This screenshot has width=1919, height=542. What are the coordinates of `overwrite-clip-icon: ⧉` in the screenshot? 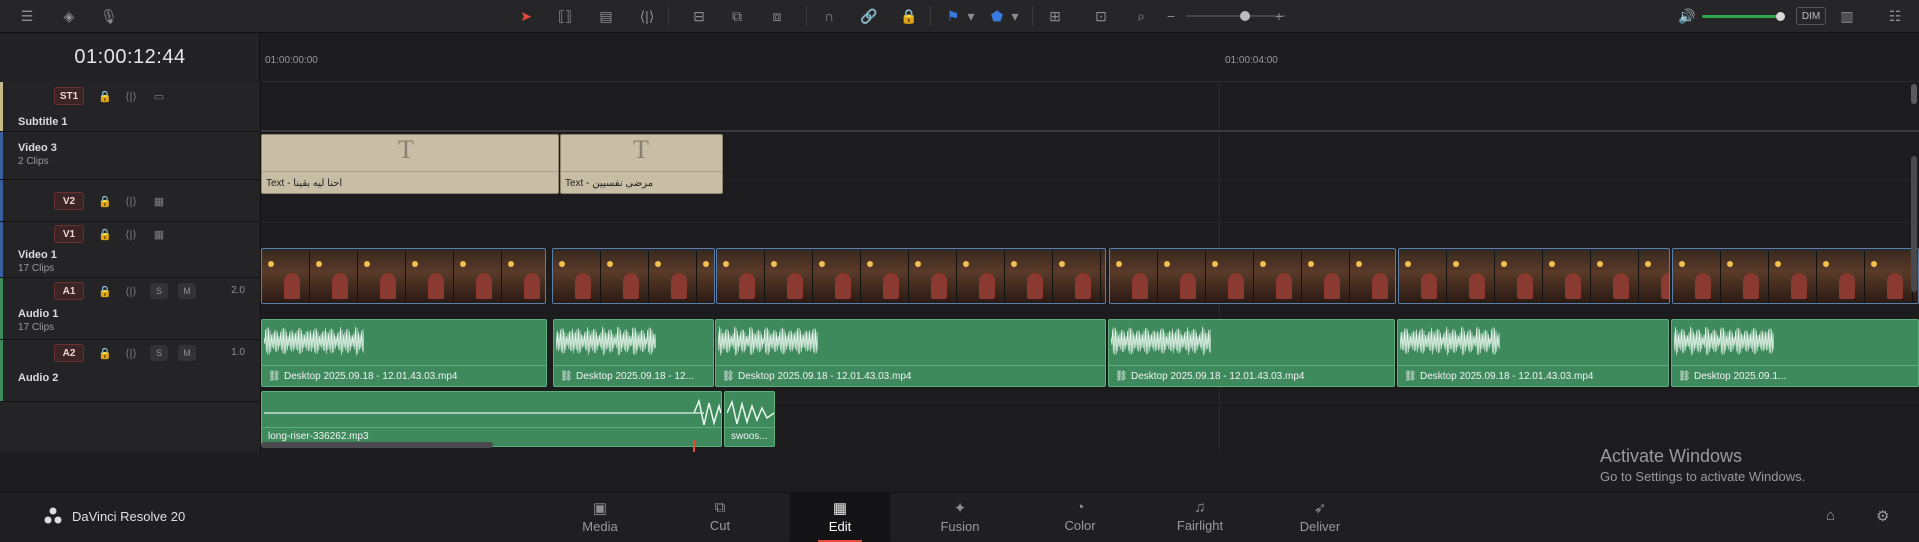 It's located at (737, 16).